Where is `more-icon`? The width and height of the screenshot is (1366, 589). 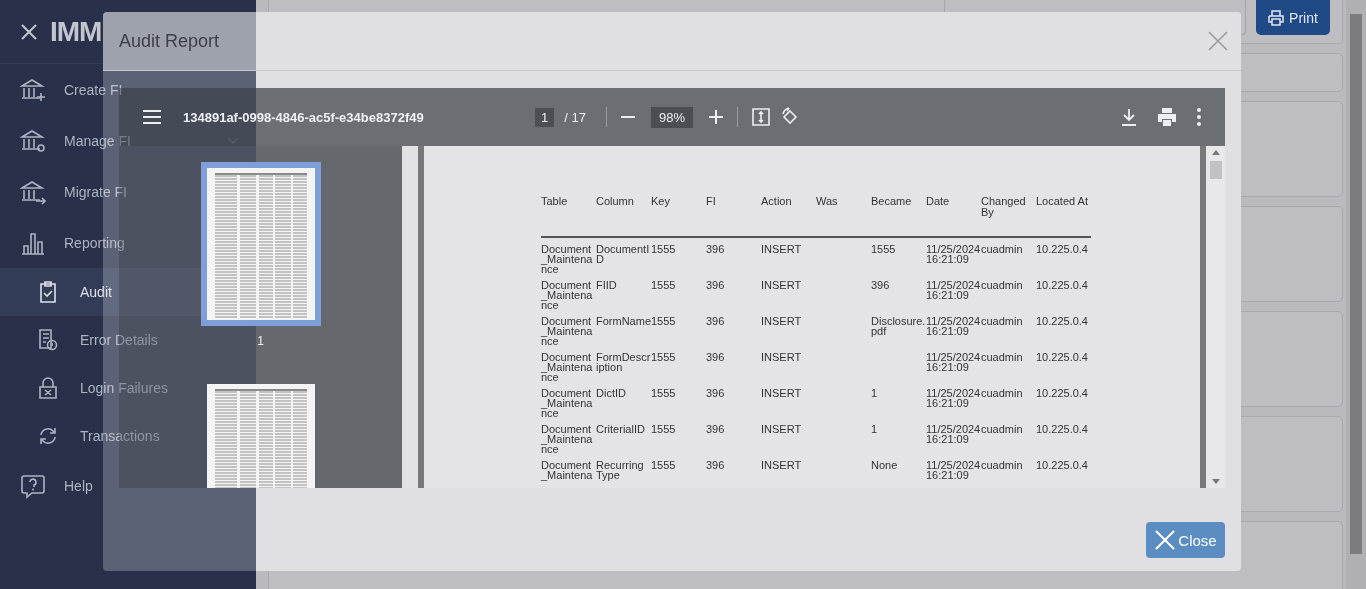
more-icon is located at coordinates (1199, 117).